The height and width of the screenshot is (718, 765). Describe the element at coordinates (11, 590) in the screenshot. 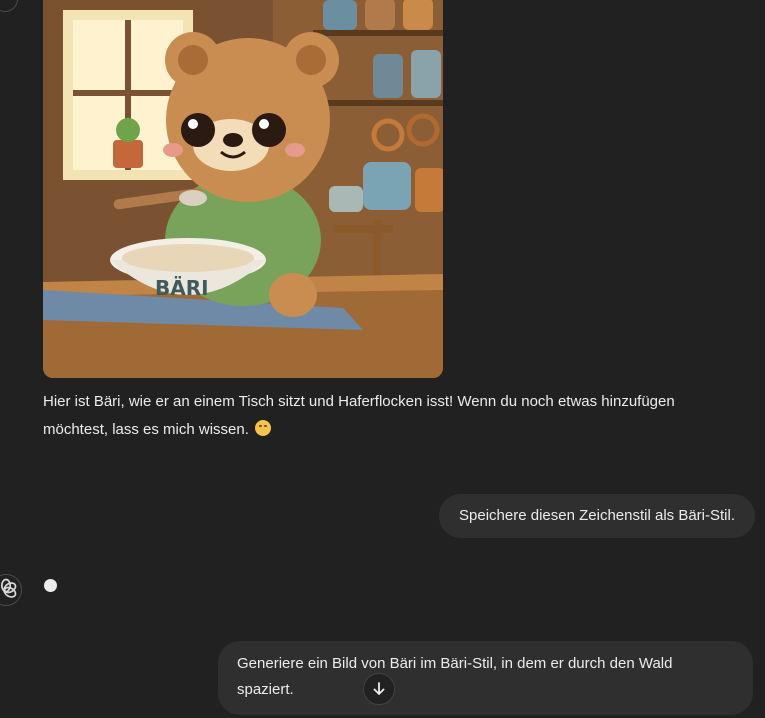

I see `chatgpt-logo-icon` at that location.